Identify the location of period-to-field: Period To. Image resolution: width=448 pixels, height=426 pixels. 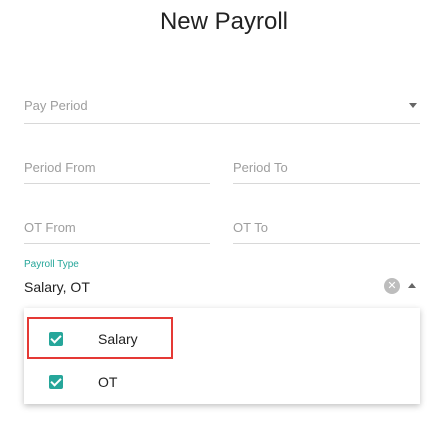
(326, 172).